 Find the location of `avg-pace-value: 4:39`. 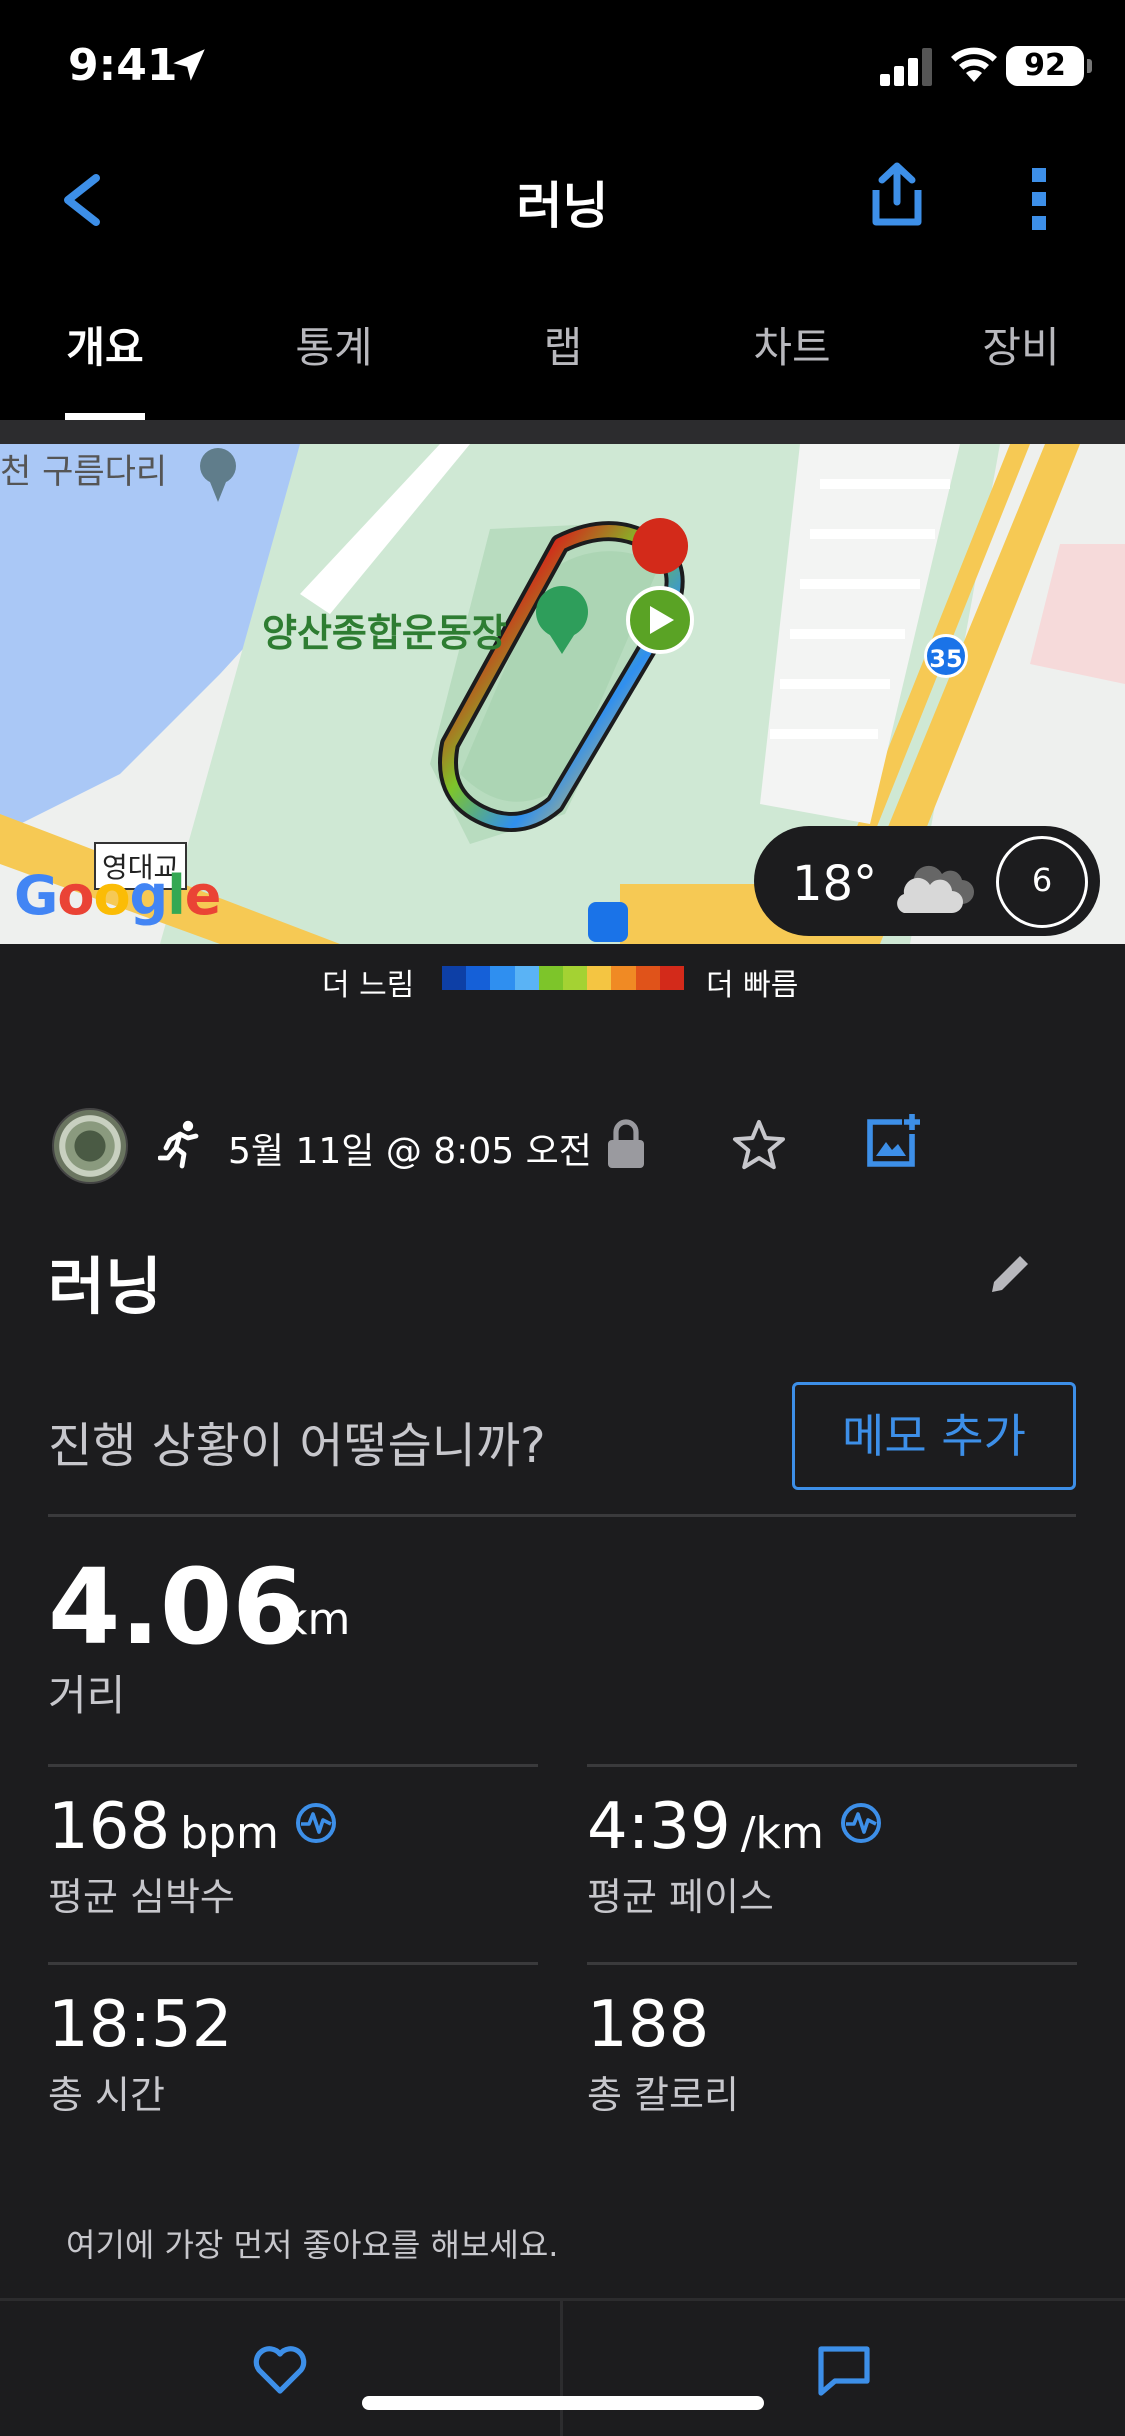

avg-pace-value: 4:39 is located at coordinates (659, 1827).